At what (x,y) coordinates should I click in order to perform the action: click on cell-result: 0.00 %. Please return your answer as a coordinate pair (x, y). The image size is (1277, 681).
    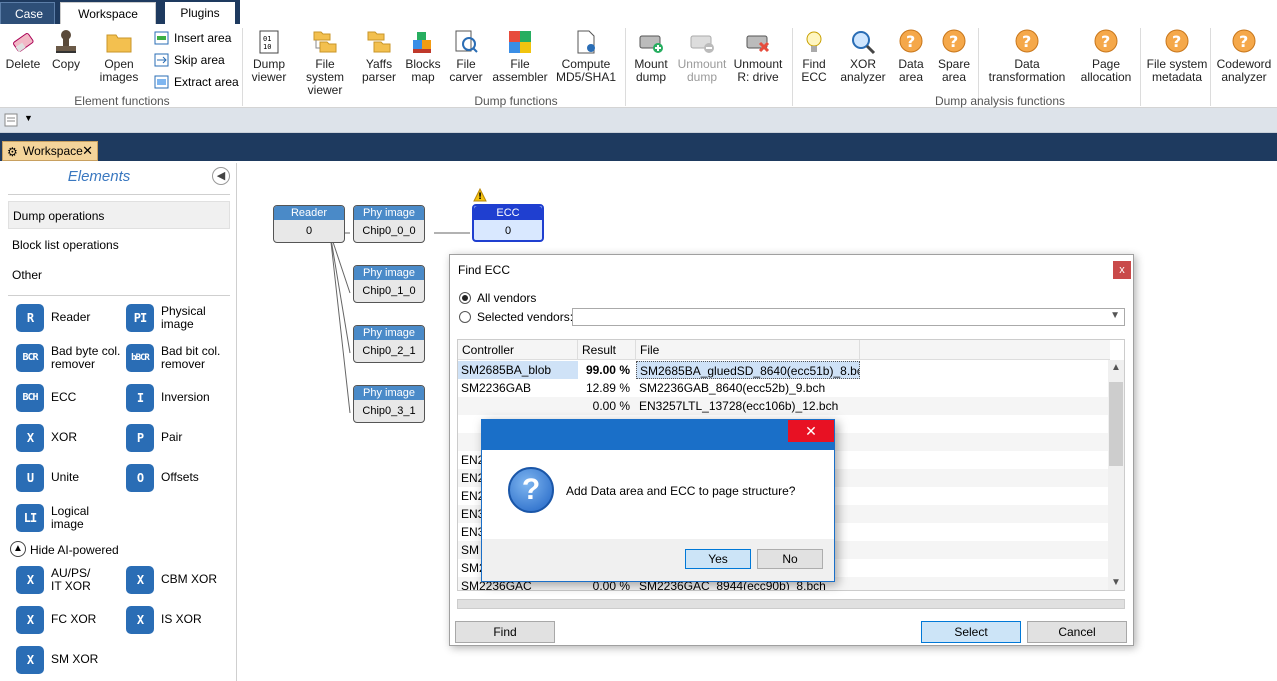
    Looking at the image, I should click on (611, 406).